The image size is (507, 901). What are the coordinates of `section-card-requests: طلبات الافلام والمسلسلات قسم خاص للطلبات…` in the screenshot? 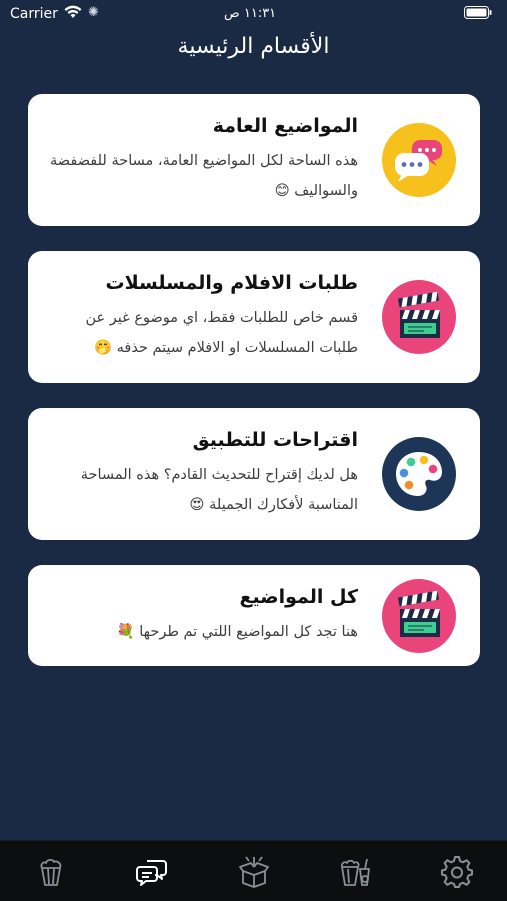 It's located at (254, 317).